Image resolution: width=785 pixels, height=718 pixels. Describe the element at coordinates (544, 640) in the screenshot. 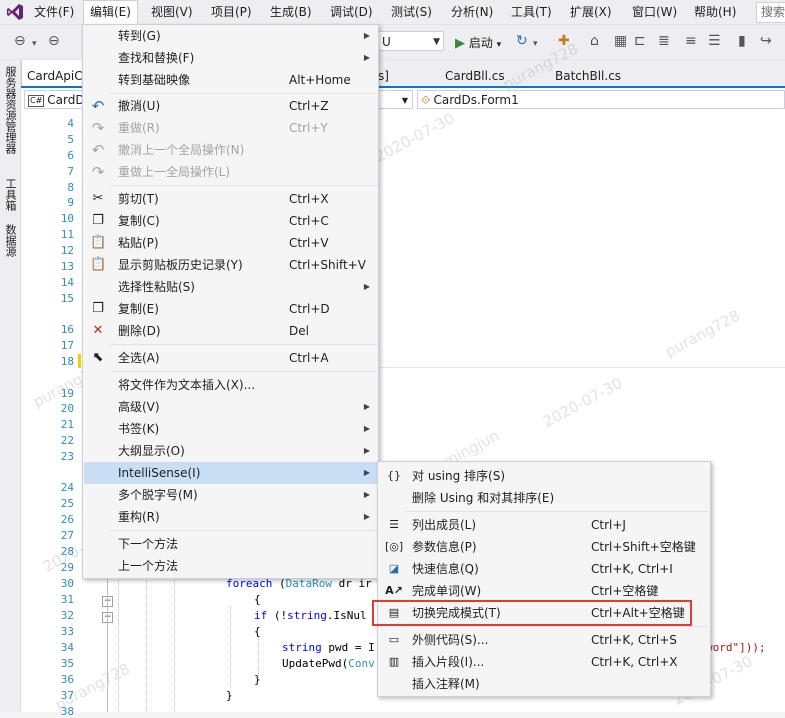

I see `submenu-item-surround-with: ▭ 外侧代码(S)... Ctrl+K, Ctrl+S` at that location.